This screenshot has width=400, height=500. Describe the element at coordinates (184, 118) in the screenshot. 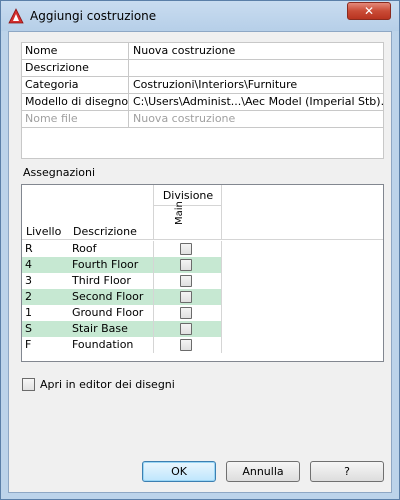

I see `property-value-filename: Nuova costruzione` at that location.